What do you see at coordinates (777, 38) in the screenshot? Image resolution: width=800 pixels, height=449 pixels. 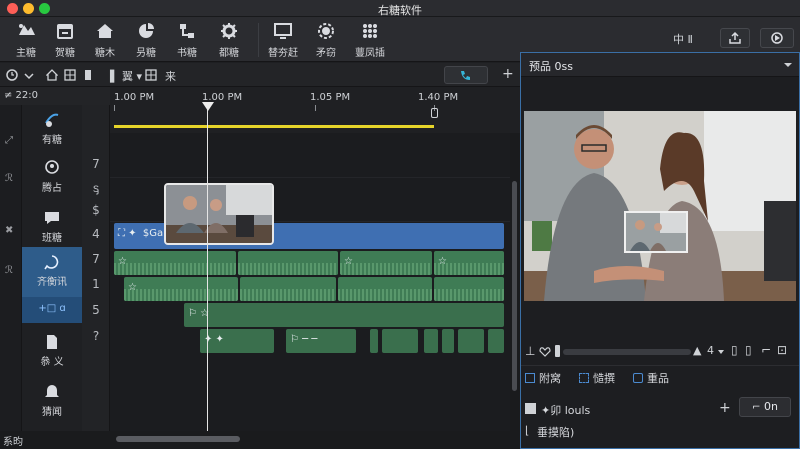 I see `share-button` at bounding box center [777, 38].